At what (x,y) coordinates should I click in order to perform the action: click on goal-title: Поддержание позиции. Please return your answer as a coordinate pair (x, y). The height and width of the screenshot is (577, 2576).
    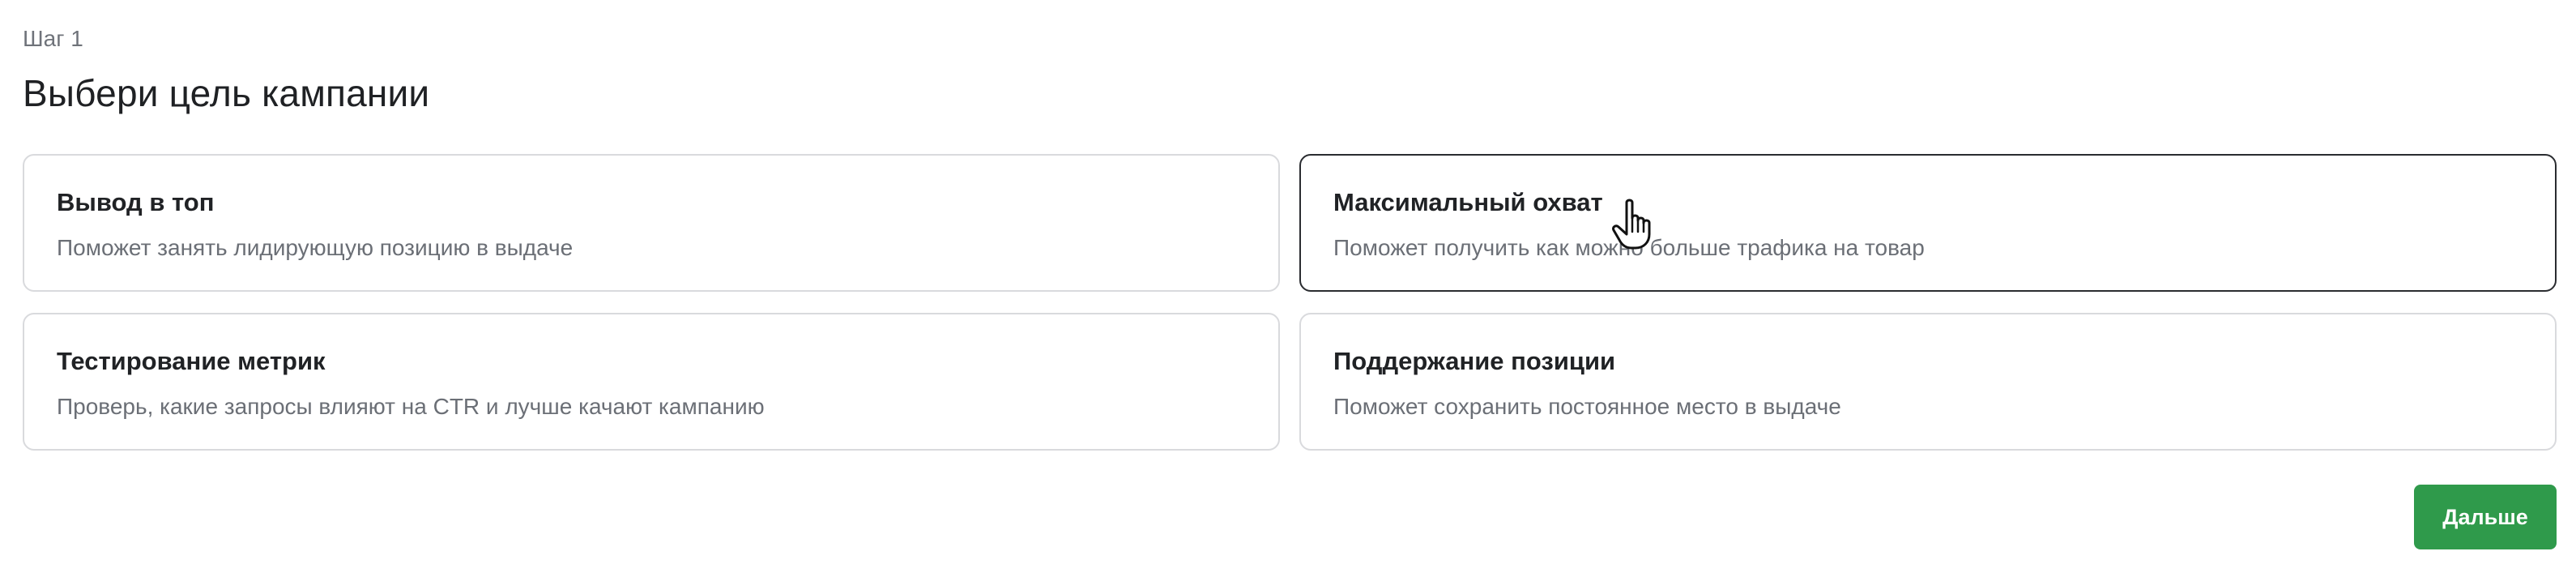
    Looking at the image, I should click on (1474, 361).